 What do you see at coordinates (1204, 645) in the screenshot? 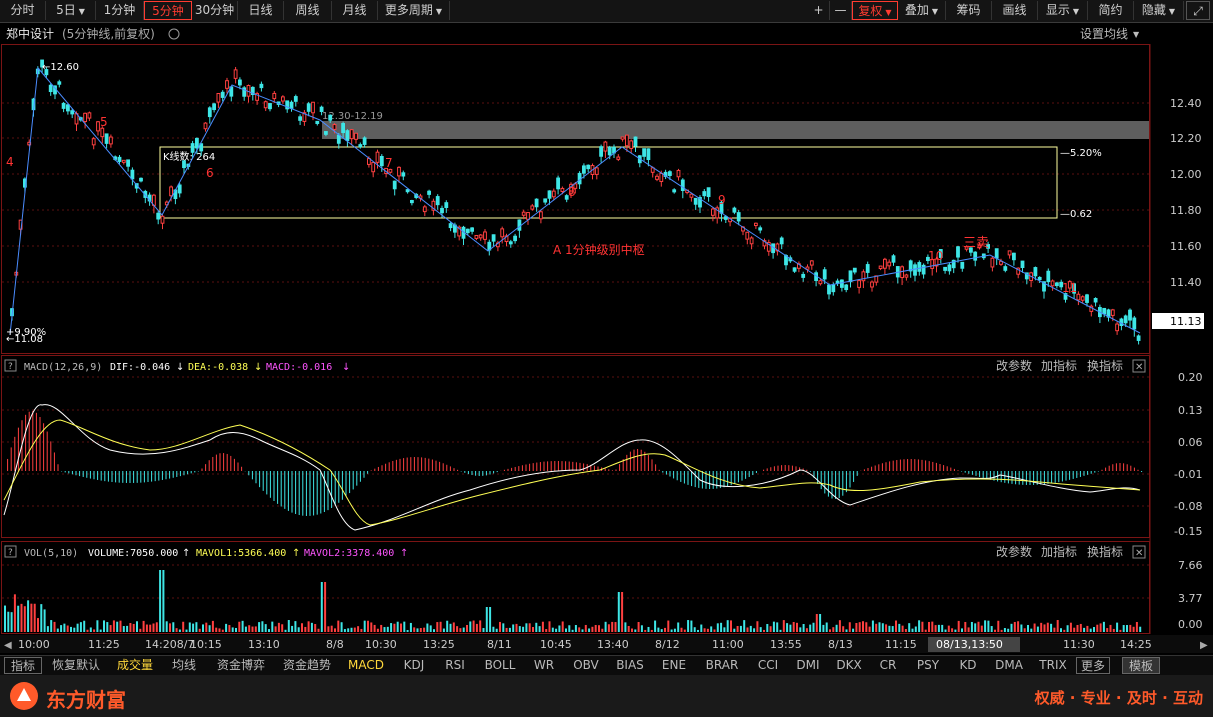
I see `scroll-right-icon: ▶` at bounding box center [1204, 645].